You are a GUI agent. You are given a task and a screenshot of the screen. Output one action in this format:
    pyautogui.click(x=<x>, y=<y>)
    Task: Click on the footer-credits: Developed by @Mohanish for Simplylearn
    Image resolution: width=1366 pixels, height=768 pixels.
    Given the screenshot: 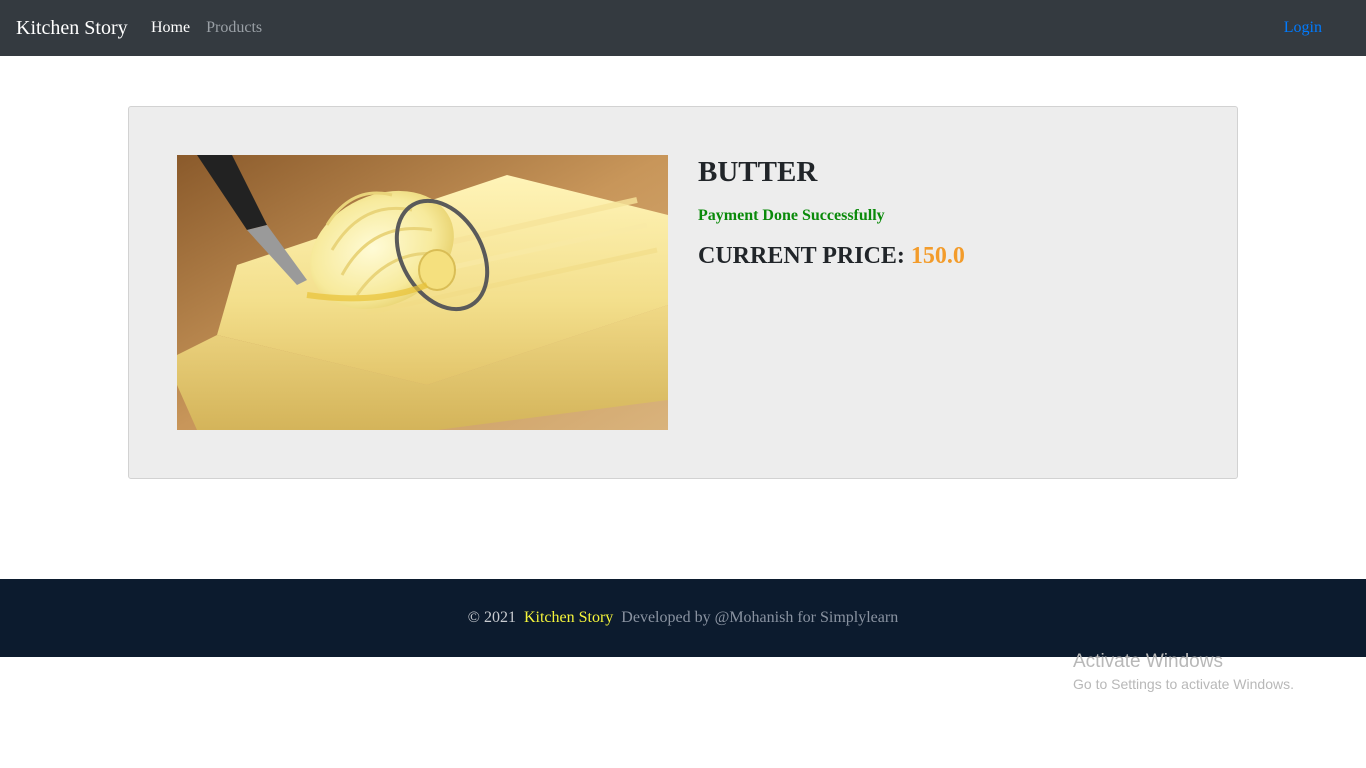 What is the action you would take?
    pyautogui.click(x=760, y=617)
    